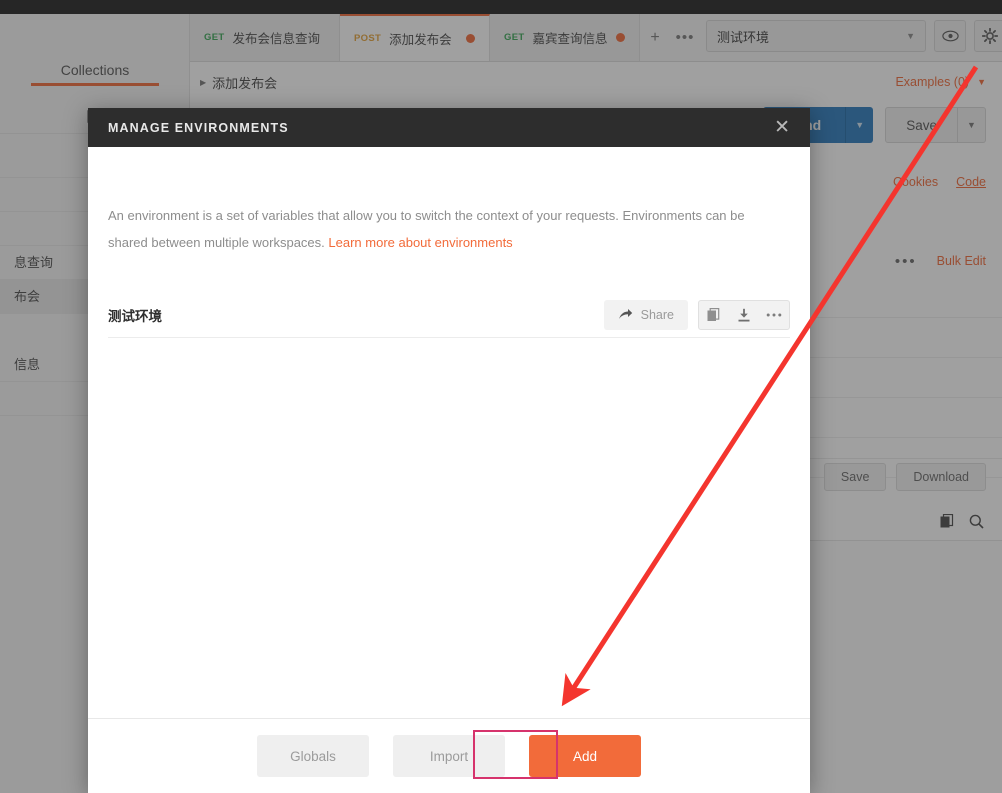 This screenshot has height=793, width=1002. Describe the element at coordinates (774, 315) in the screenshot. I see `more-horizontal-icon` at that location.